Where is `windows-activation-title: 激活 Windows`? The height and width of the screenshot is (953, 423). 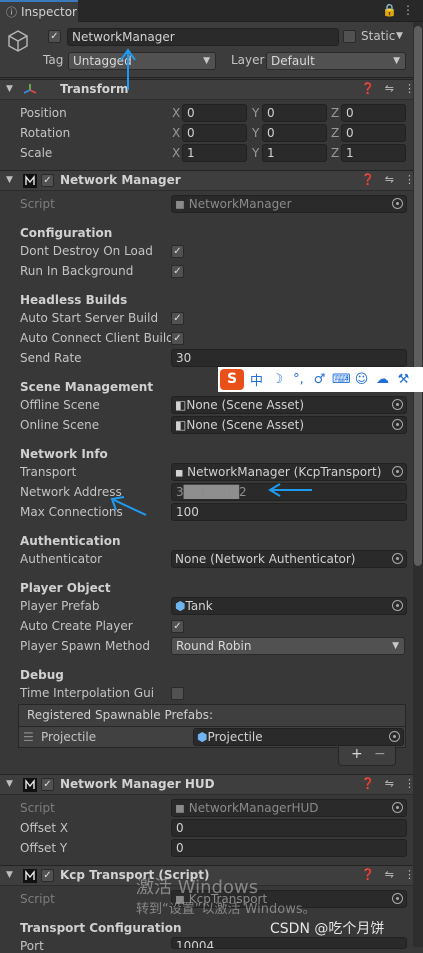 windows-activation-title: 激活 Windows is located at coordinates (197, 887).